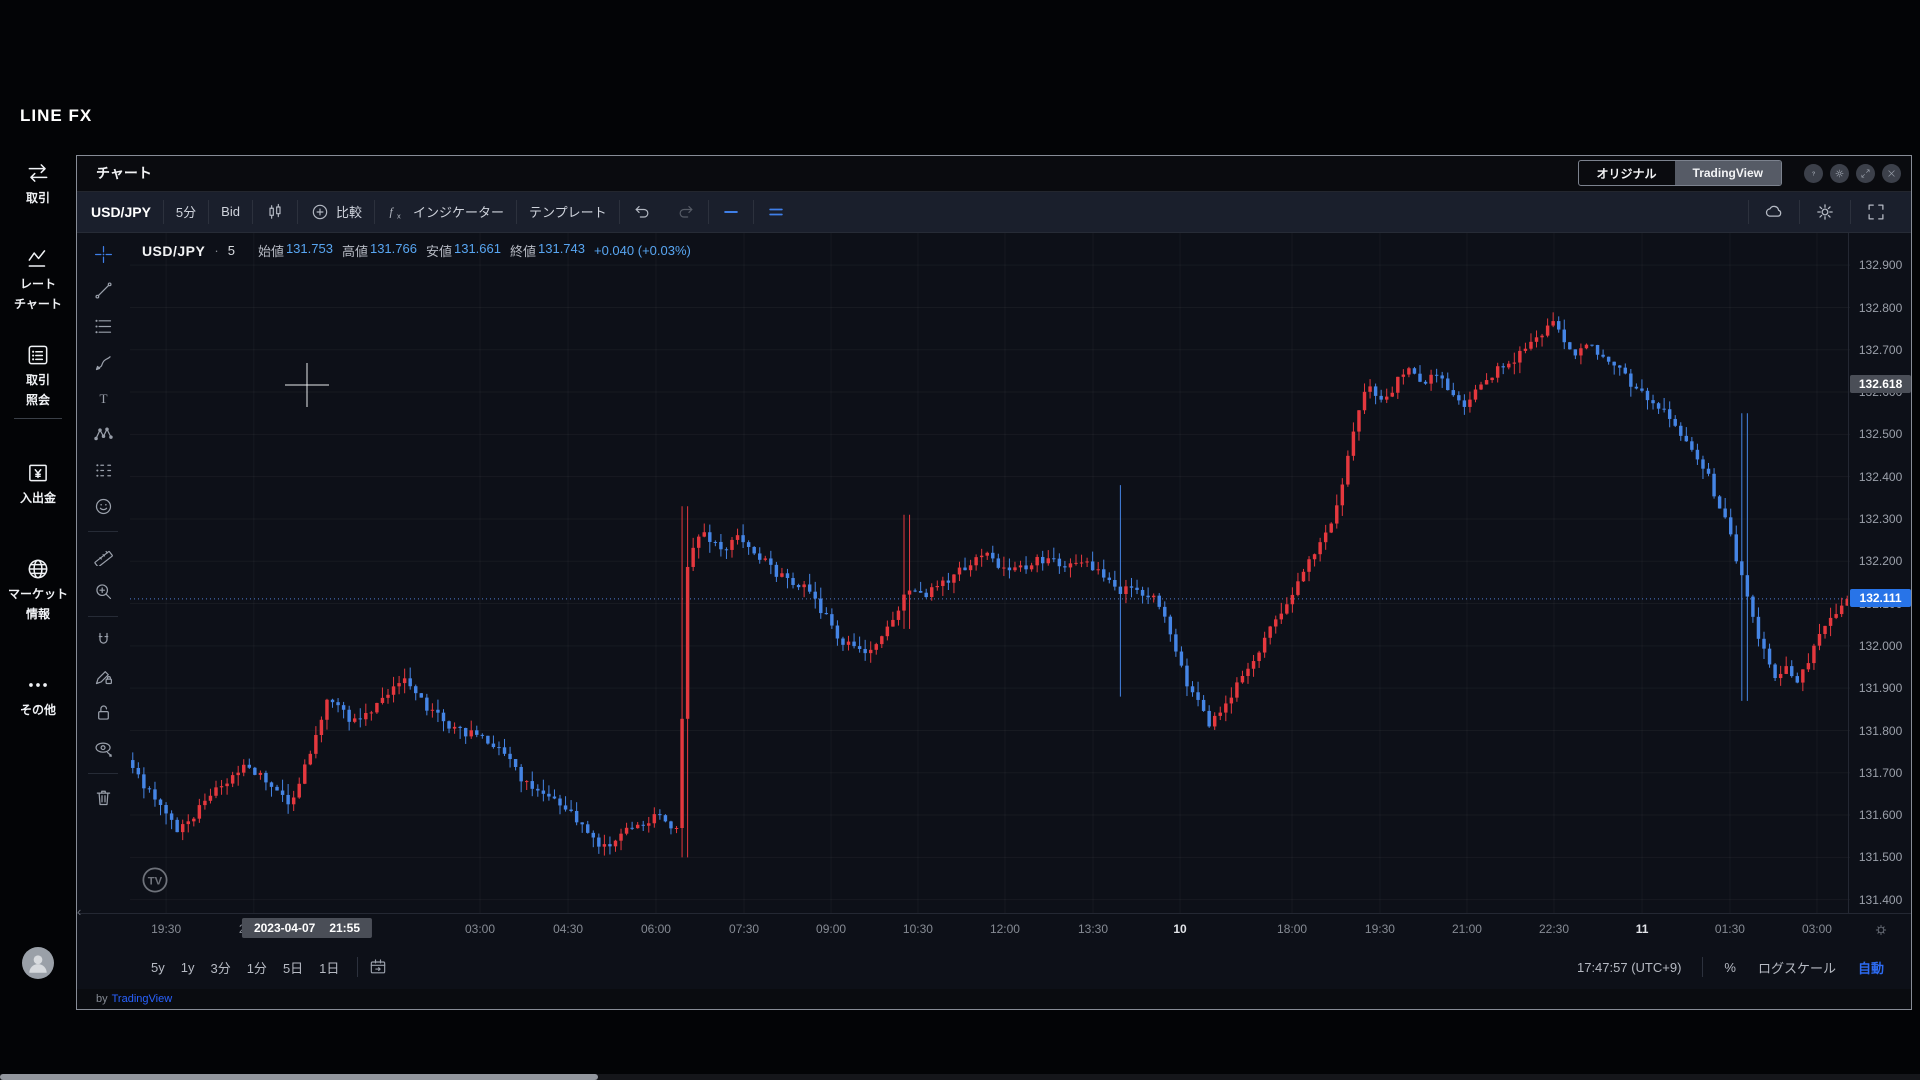  Describe the element at coordinates (1880, 561) in the screenshot. I see `price-tick: 132.200` at that location.